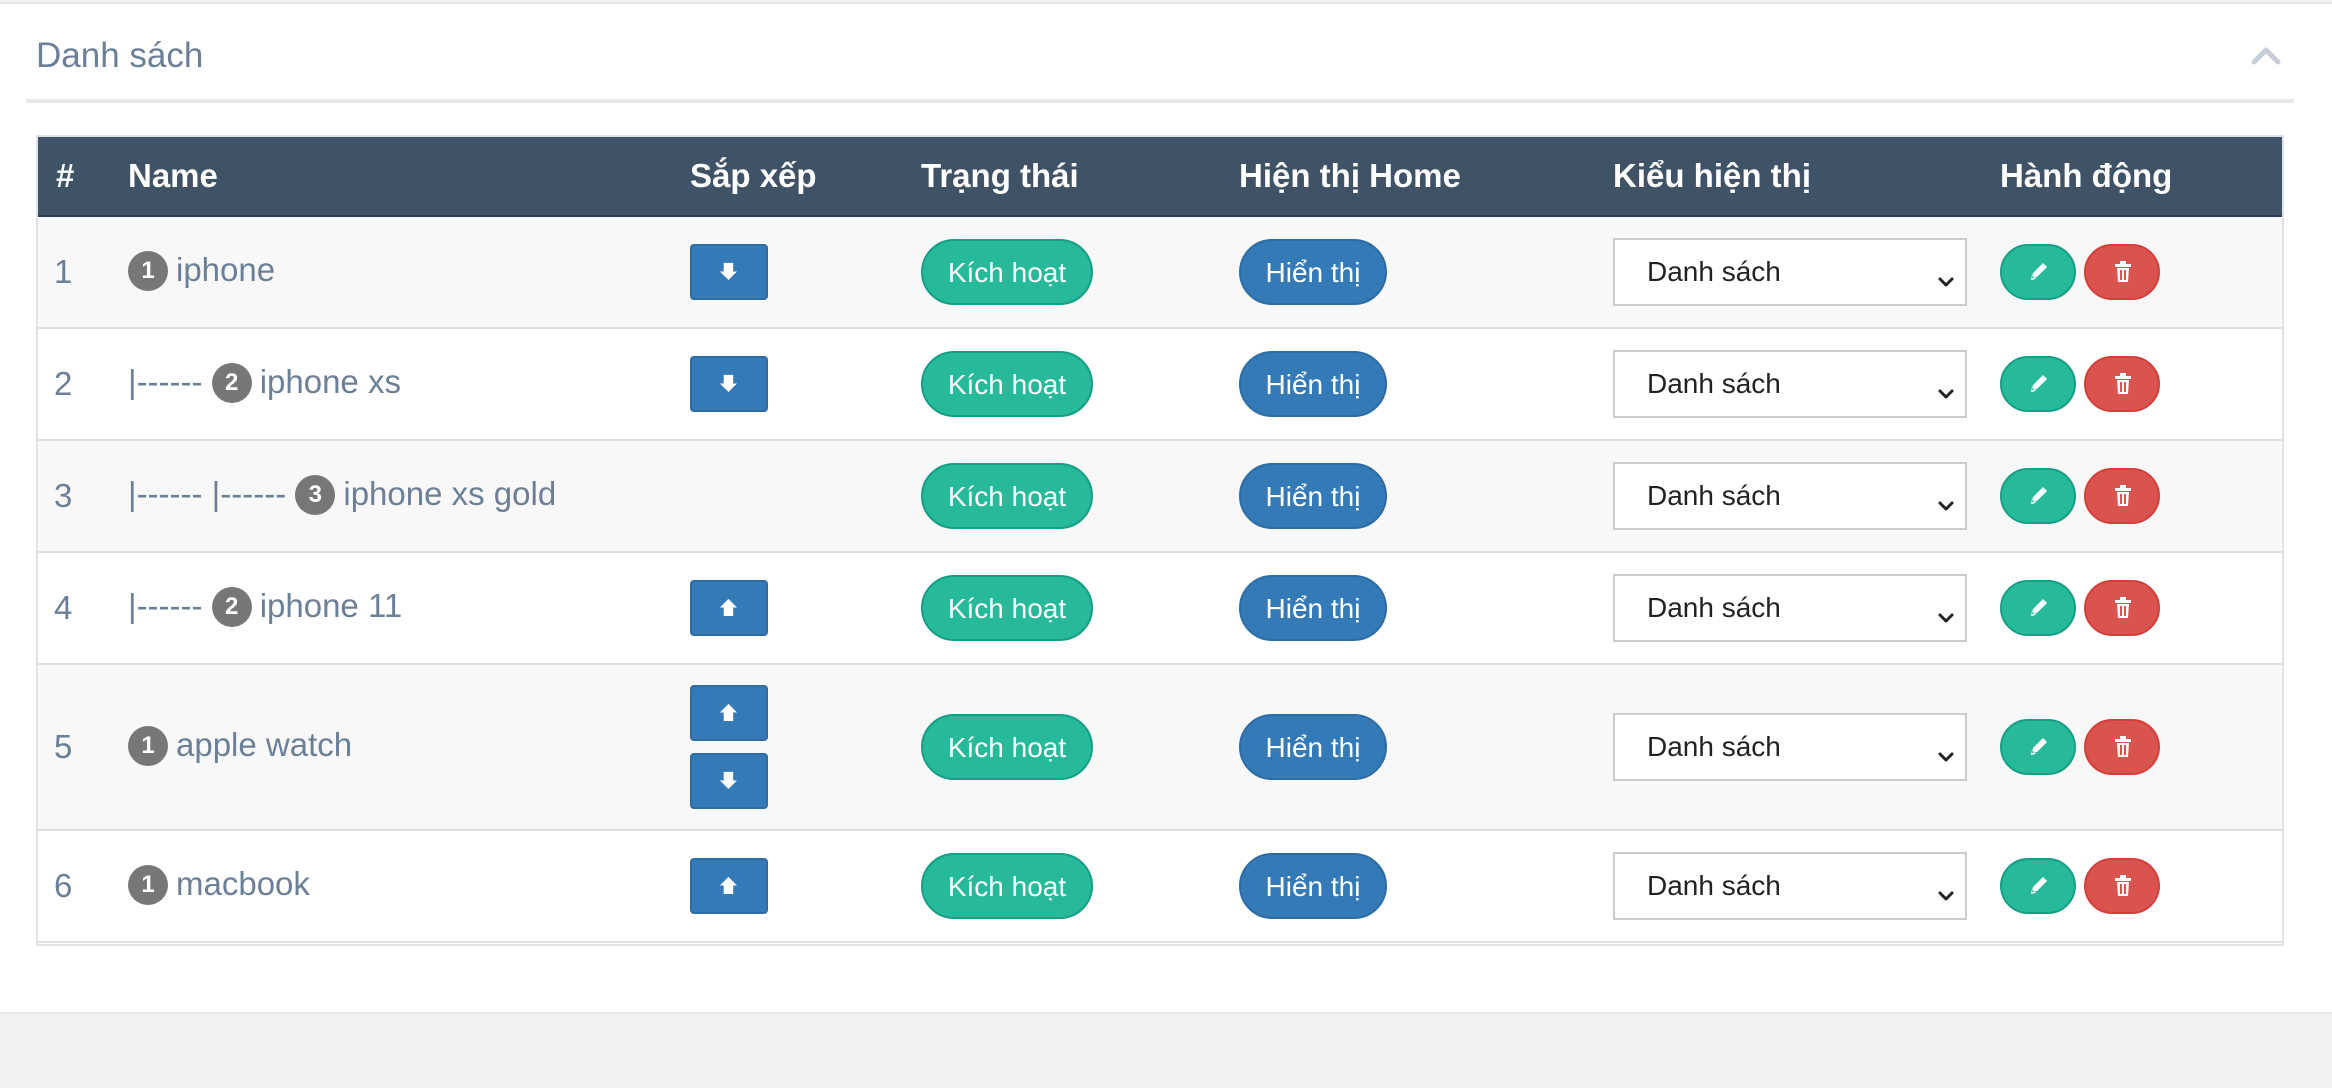  What do you see at coordinates (1790, 177) in the screenshot?
I see `header-display-type: Kiểu hiện thị` at bounding box center [1790, 177].